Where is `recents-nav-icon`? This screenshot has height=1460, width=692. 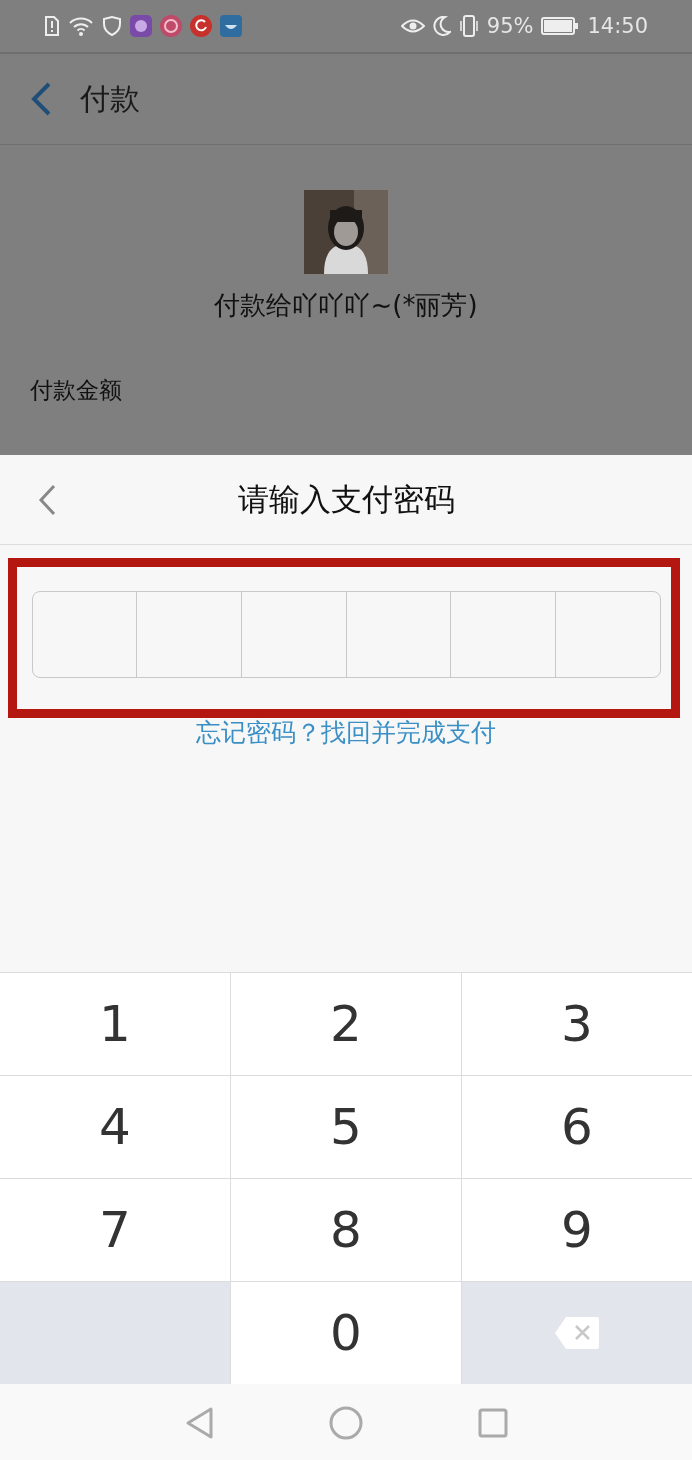
recents-nav-icon is located at coordinates (493, 1423).